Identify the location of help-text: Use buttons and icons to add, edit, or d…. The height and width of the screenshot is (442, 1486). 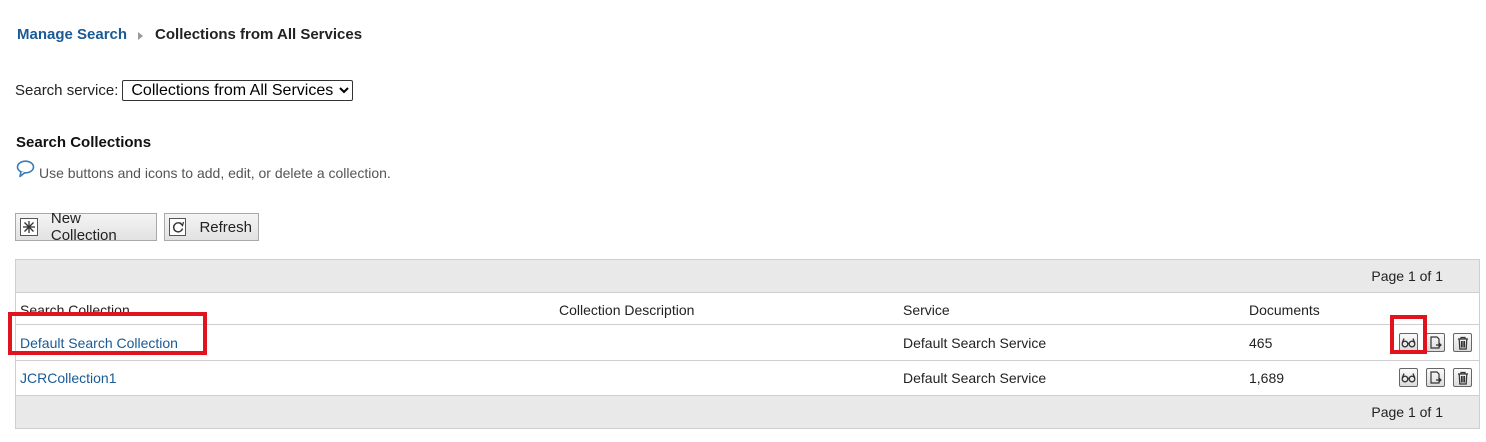
(215, 173).